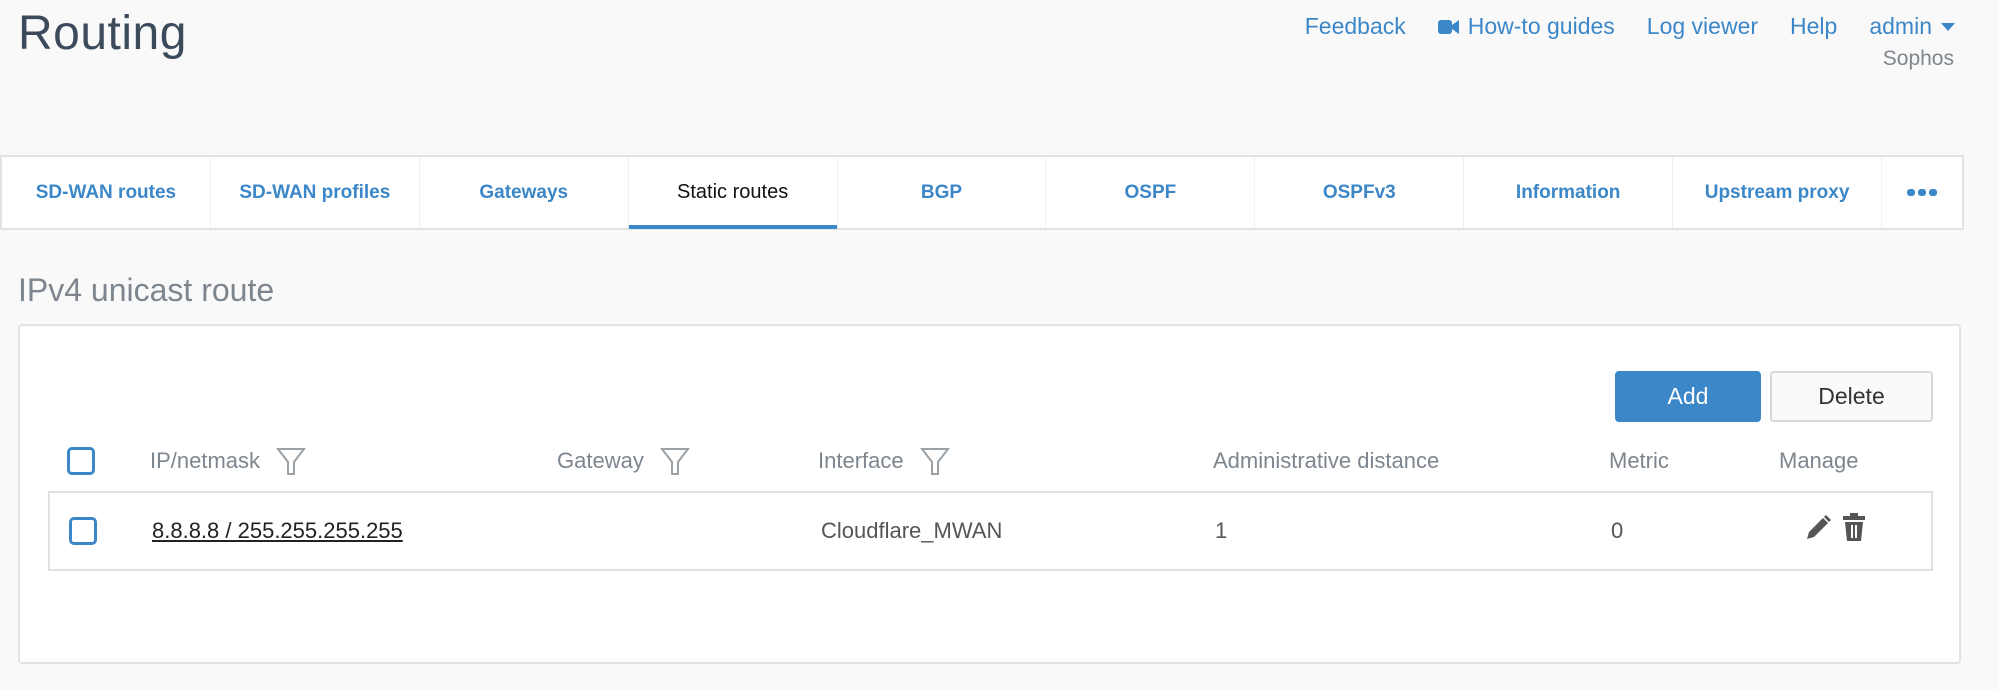 The image size is (1999, 689). Describe the element at coordinates (1818, 531) in the screenshot. I see `edit-pencil-icon` at that location.